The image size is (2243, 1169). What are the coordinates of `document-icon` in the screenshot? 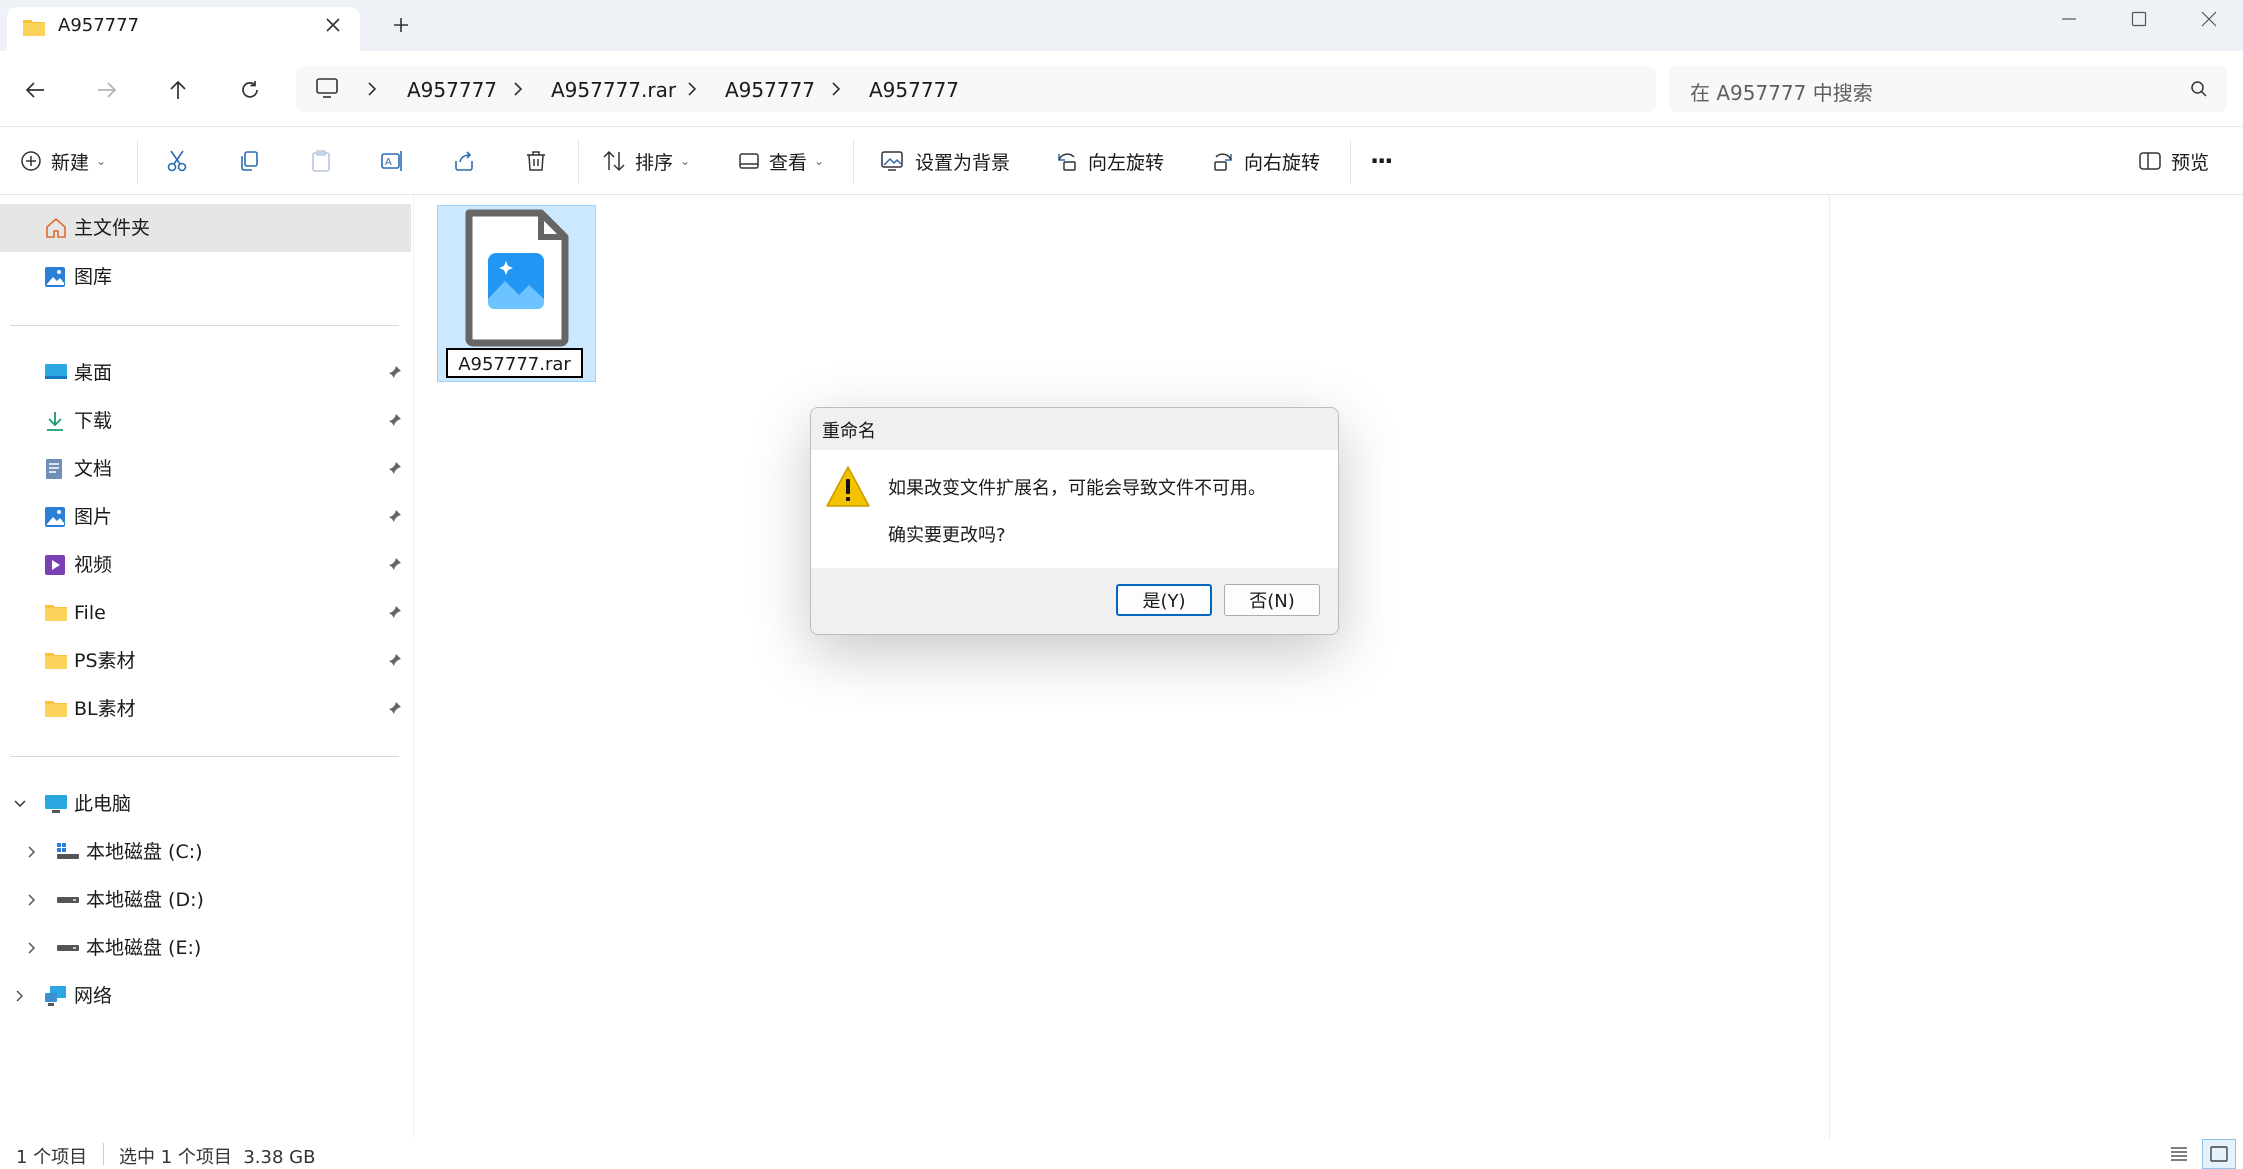 It's located at (54, 469).